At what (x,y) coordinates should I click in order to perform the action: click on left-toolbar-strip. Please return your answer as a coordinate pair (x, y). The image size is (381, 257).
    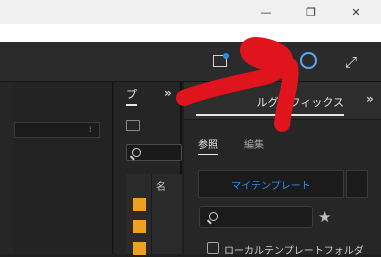
    Looking at the image, I should click on (7, 168).